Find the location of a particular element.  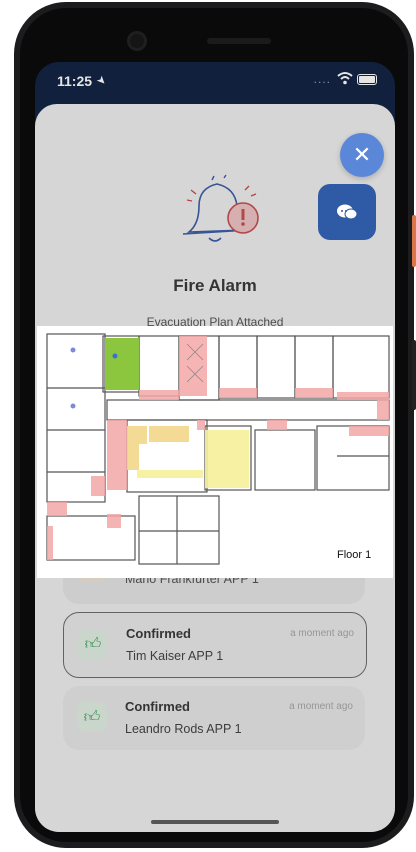

close-button: ✕ is located at coordinates (362, 155).